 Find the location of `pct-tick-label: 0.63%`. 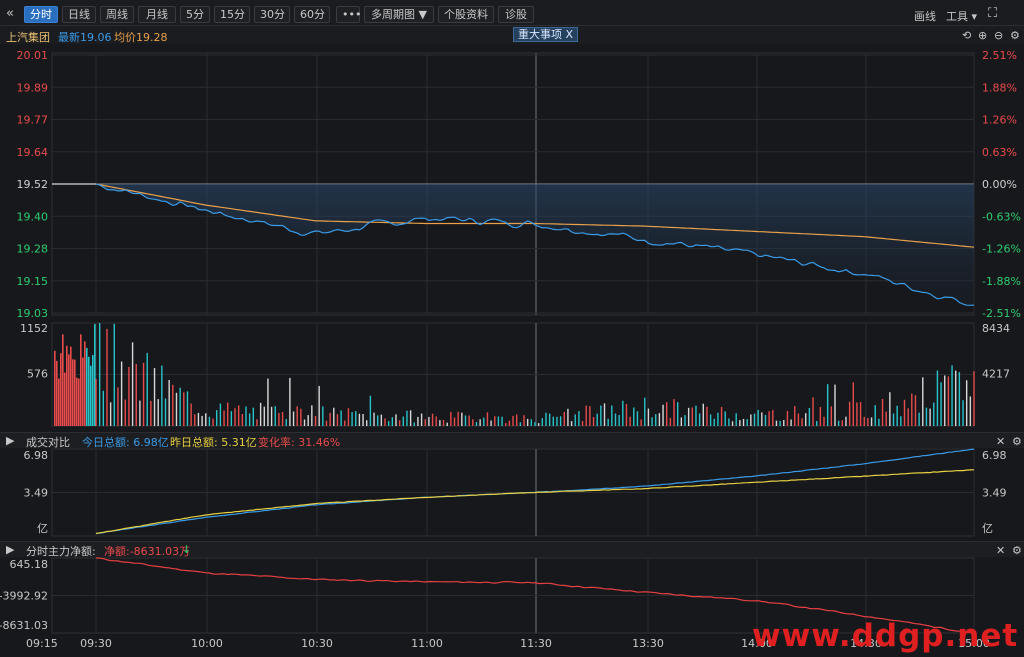

pct-tick-label: 0.63% is located at coordinates (999, 152).